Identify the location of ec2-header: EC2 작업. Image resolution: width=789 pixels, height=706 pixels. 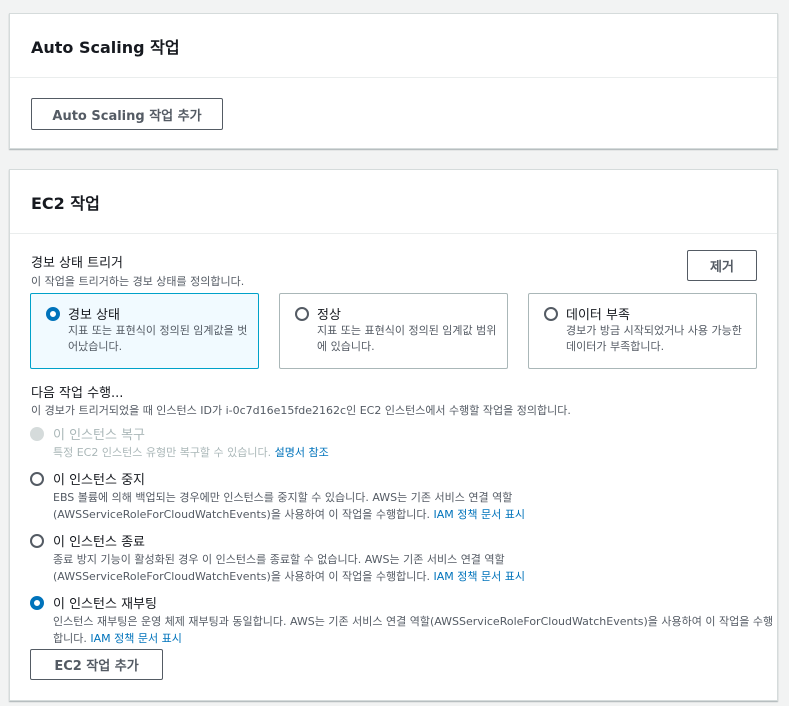
(393, 202).